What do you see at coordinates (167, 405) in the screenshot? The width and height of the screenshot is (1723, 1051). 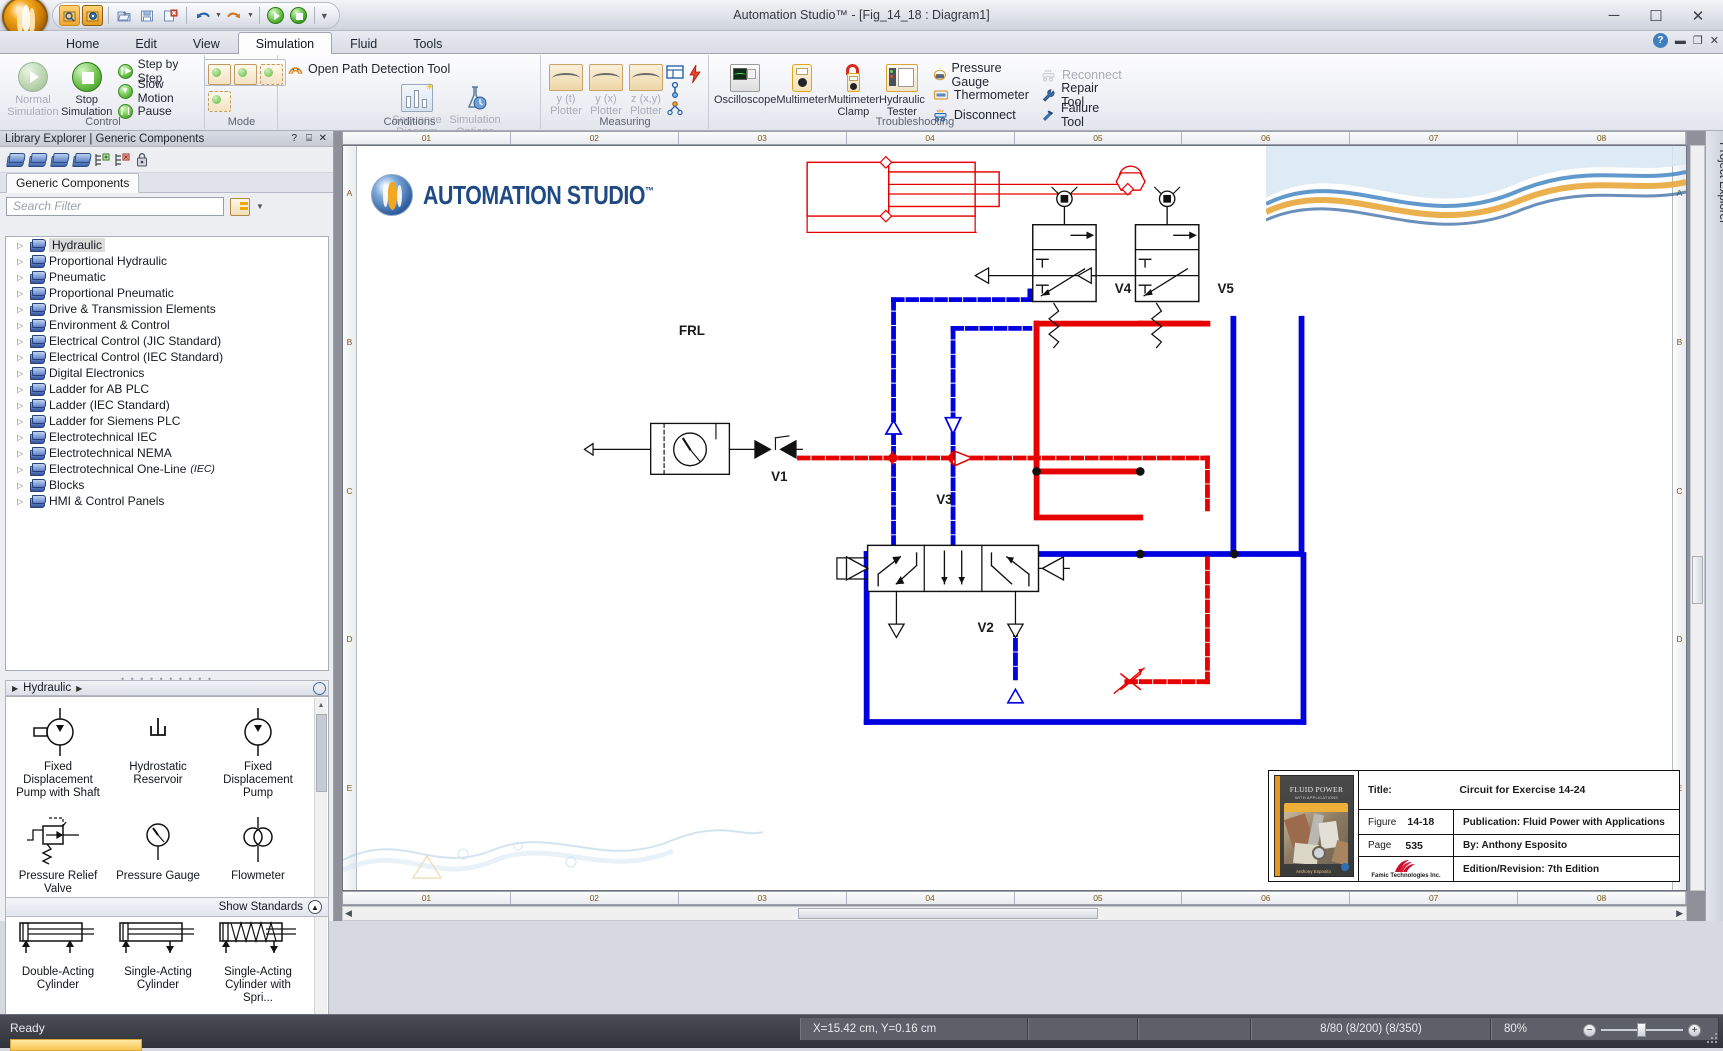 I see `library-tree-item: ▷Ladder (IEC Standard)` at bounding box center [167, 405].